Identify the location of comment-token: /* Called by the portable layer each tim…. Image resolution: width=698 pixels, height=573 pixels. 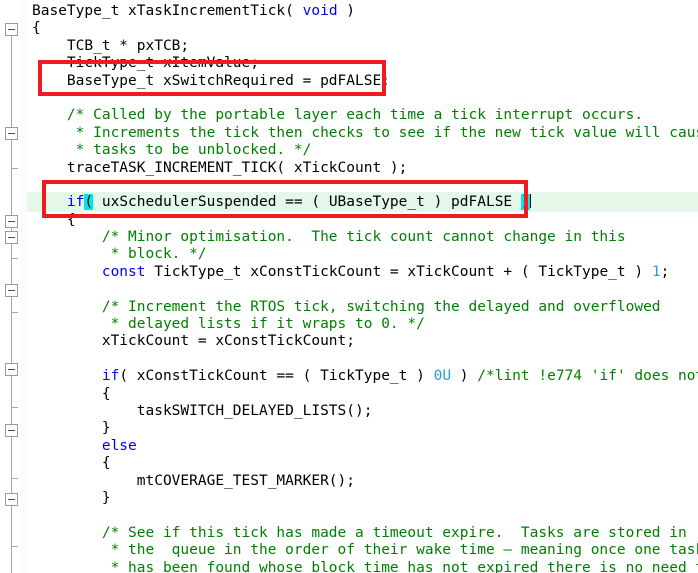
(338, 115).